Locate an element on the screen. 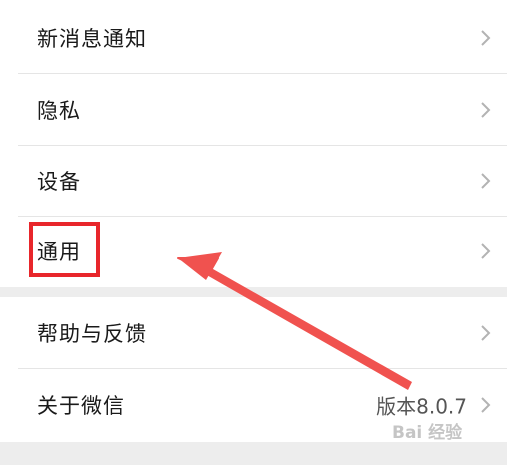  watermark: Bai 经验 is located at coordinates (427, 433).